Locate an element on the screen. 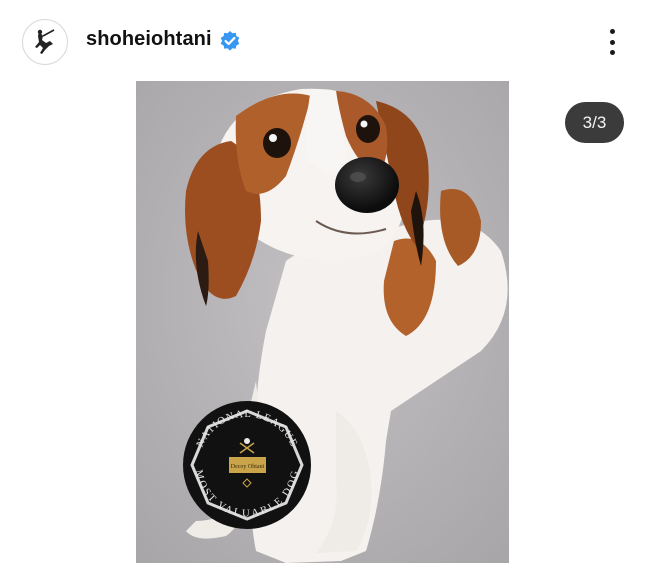 This screenshot has width=645, height=572. more-vertical-icon is located at coordinates (612, 31).